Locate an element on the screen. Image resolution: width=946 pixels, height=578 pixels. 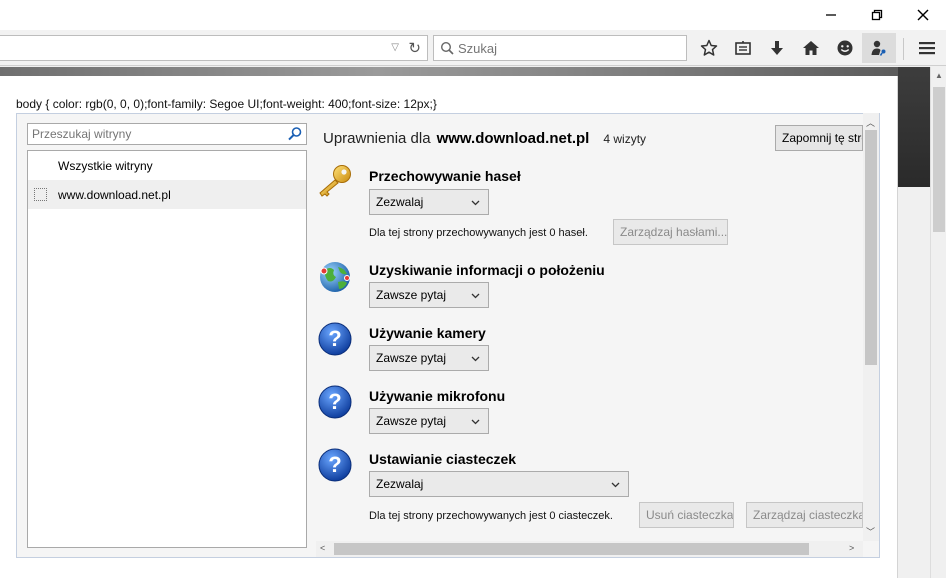
page-header-image is located at coordinates (473, 71).